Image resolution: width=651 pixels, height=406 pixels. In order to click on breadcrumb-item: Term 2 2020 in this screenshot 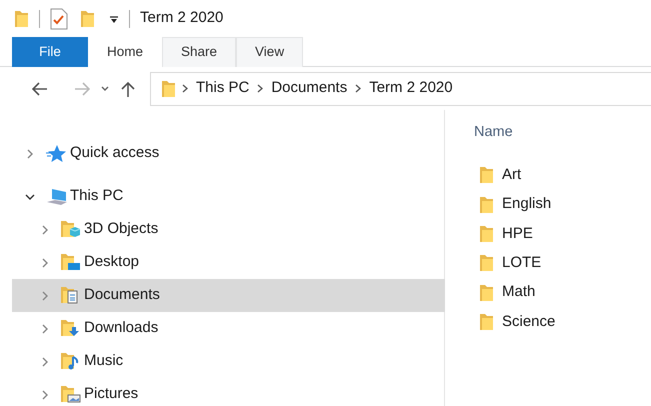, I will do `click(411, 88)`.